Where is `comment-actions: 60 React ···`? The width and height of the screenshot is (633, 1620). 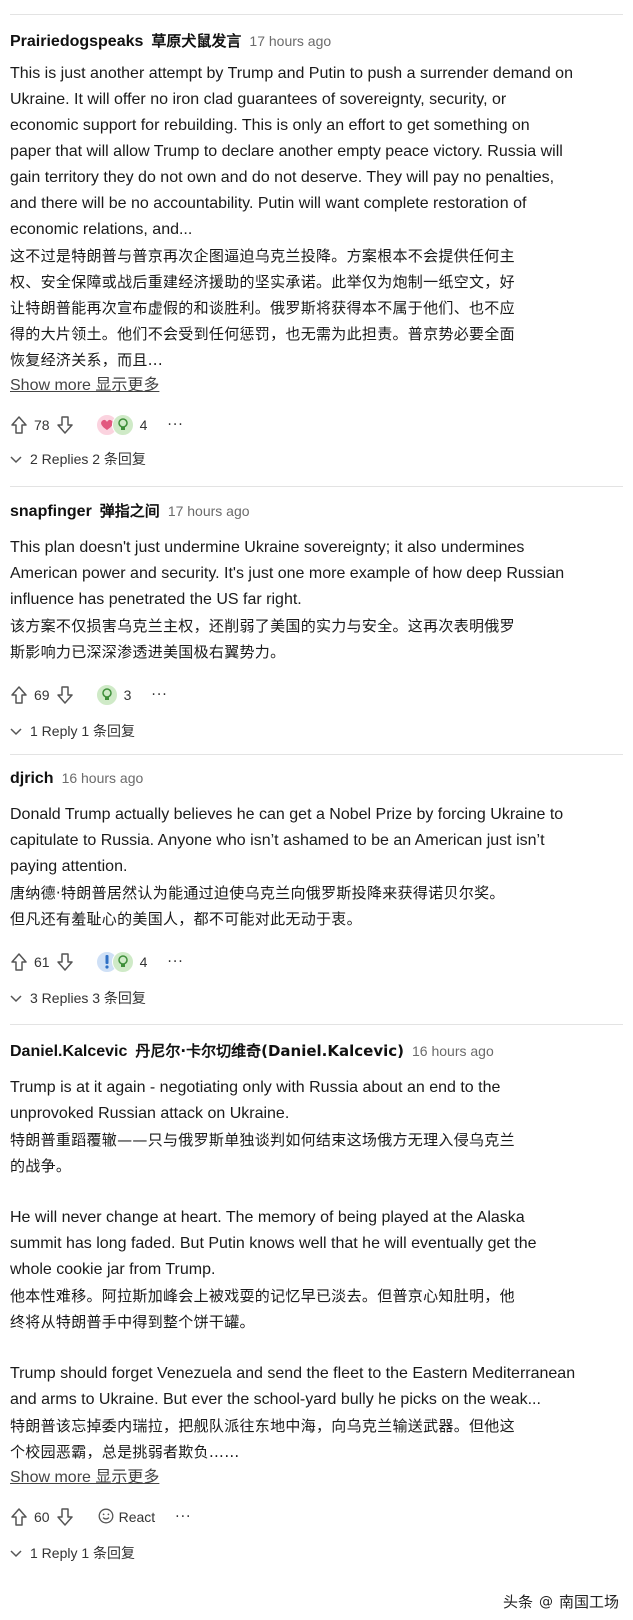
comment-actions: 60 React ··· is located at coordinates (314, 1517).